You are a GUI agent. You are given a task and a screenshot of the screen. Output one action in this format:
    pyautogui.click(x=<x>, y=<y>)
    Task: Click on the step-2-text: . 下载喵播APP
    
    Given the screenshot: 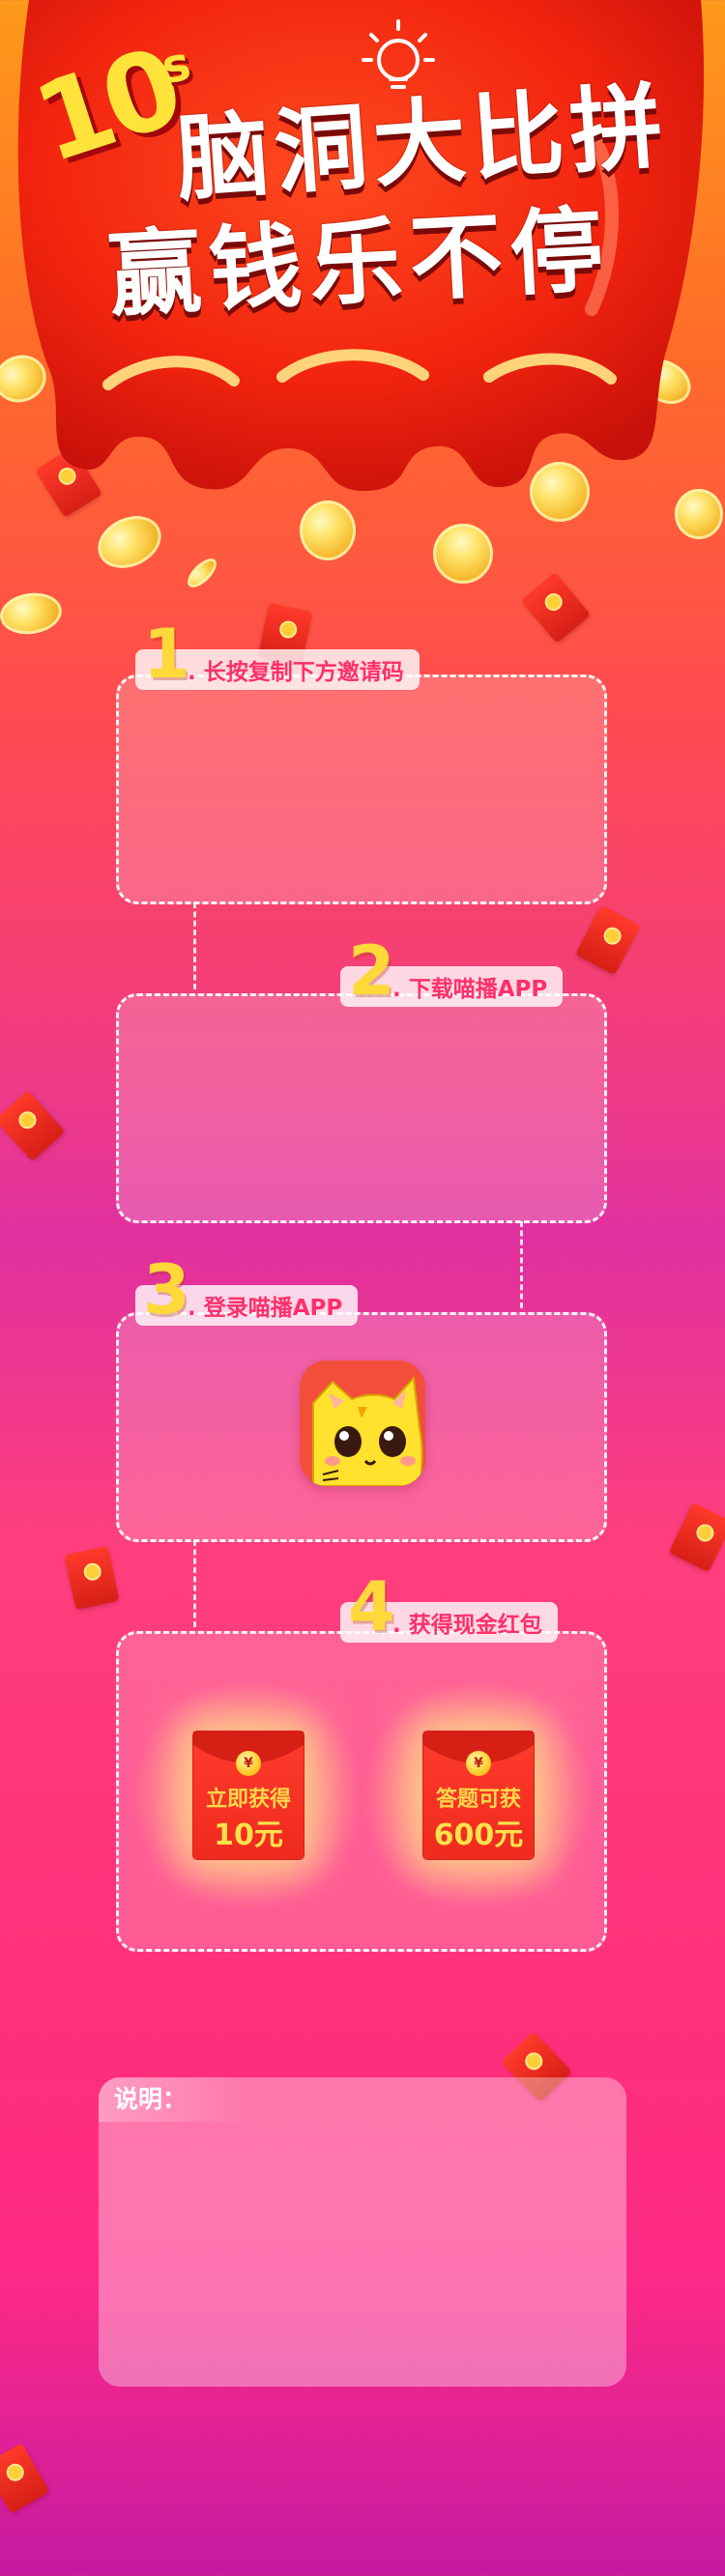 What is the action you would take?
    pyautogui.click(x=470, y=990)
    